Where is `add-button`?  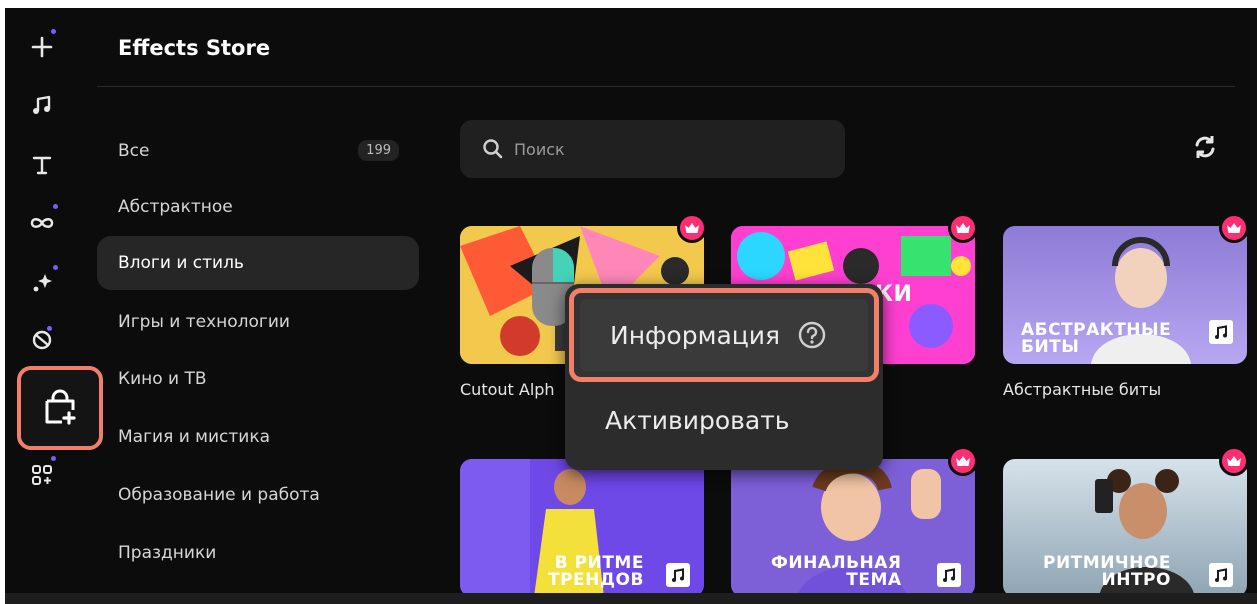 add-button is located at coordinates (42, 46).